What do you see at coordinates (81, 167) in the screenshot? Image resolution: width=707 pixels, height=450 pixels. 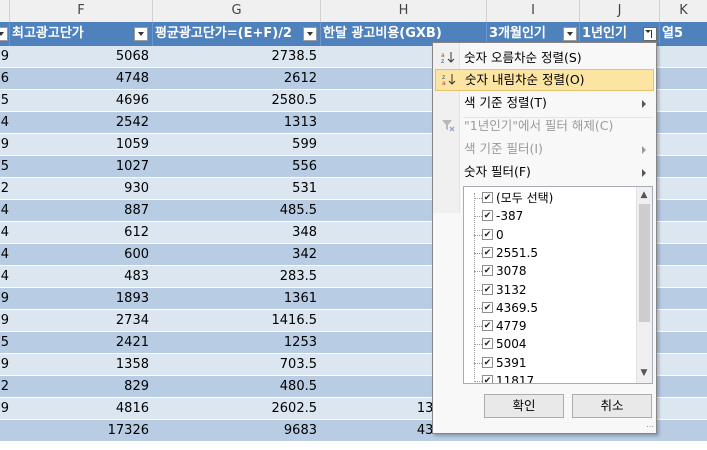 I see `cell-f: 1027` at bounding box center [81, 167].